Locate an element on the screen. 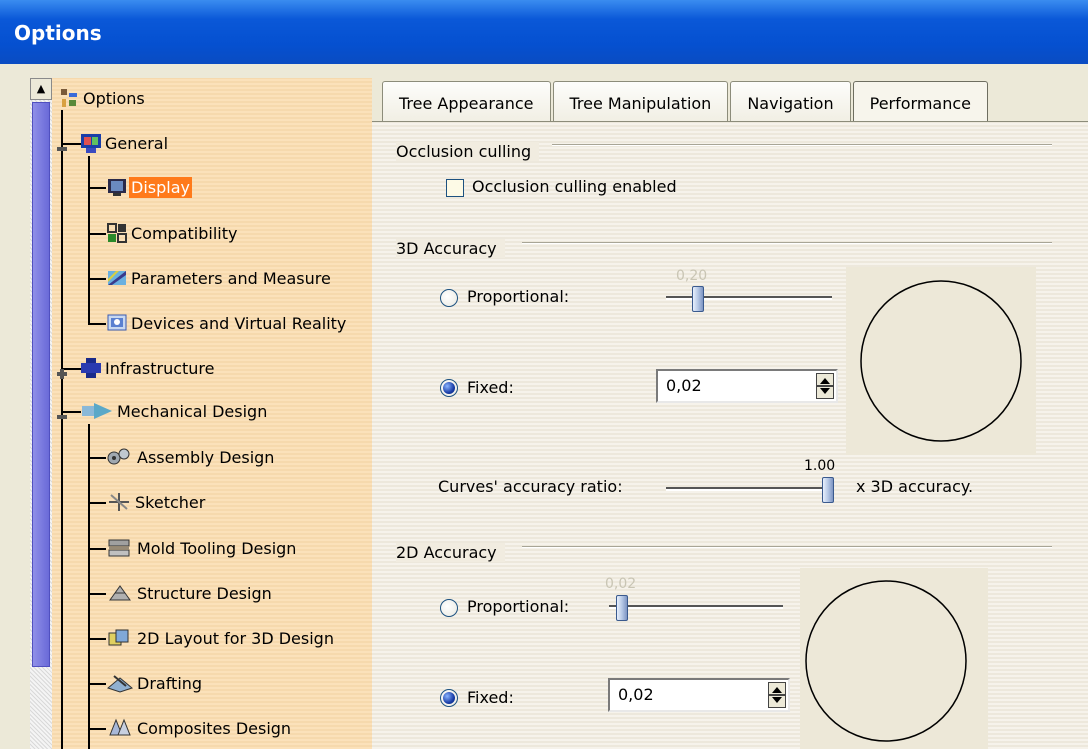 The width and height of the screenshot is (1088, 749). tree-item-assembly-design: Assembly Design is located at coordinates (191, 457).